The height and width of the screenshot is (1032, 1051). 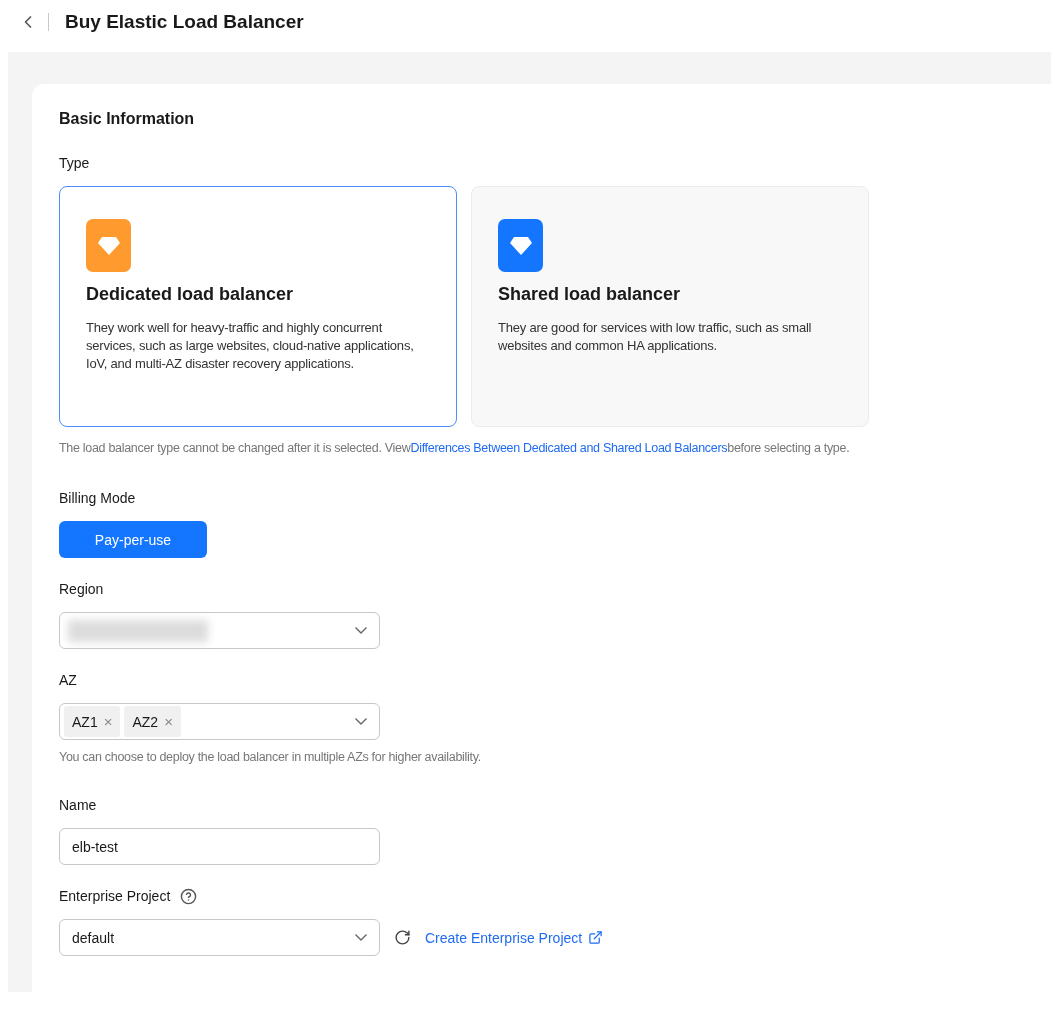 What do you see at coordinates (127, 119) in the screenshot?
I see `section-title: Basic Information` at bounding box center [127, 119].